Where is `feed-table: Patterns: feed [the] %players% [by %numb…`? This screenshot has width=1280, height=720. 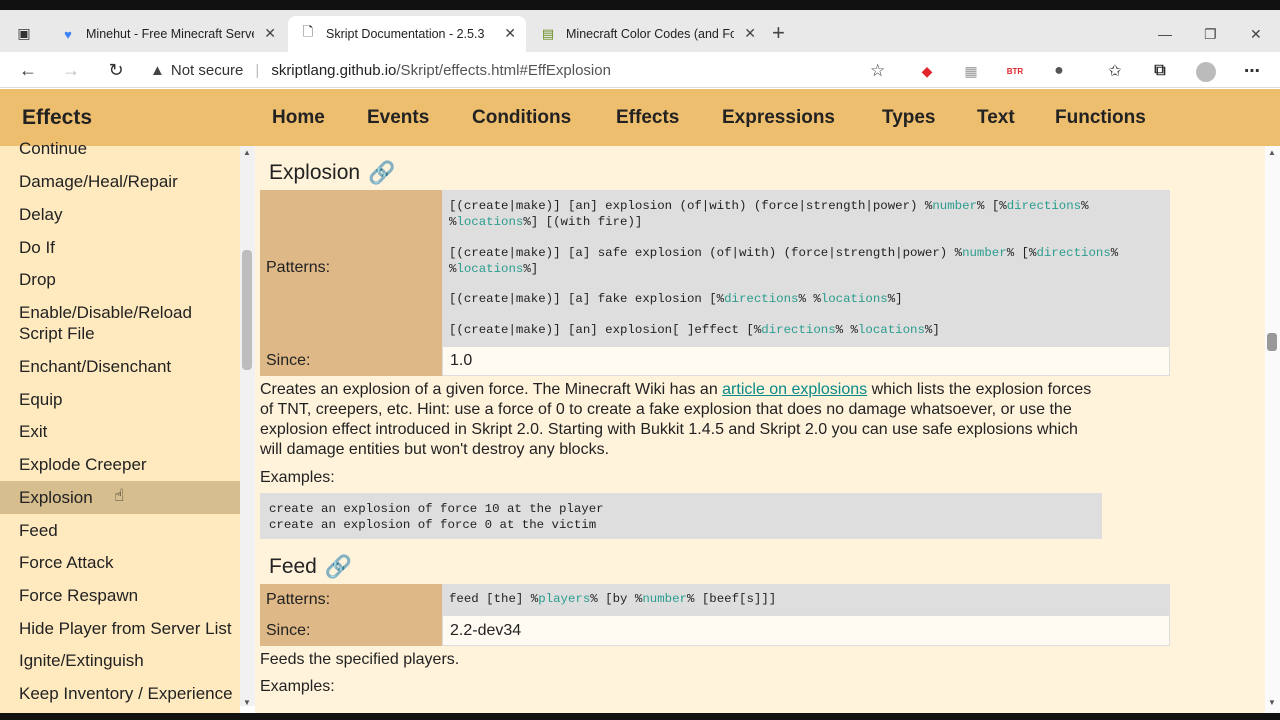 feed-table: Patterns: feed [the] %players% [by %numb… is located at coordinates (715, 615).